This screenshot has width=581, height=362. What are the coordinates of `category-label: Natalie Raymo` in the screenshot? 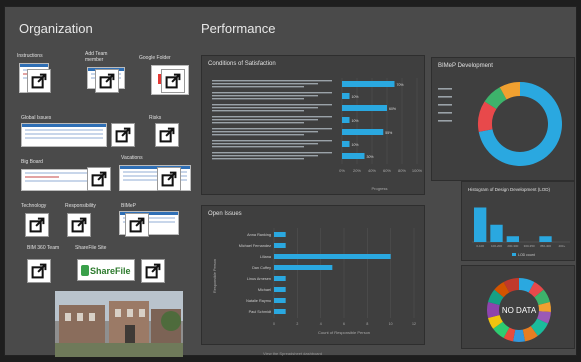 It's located at (258, 301).